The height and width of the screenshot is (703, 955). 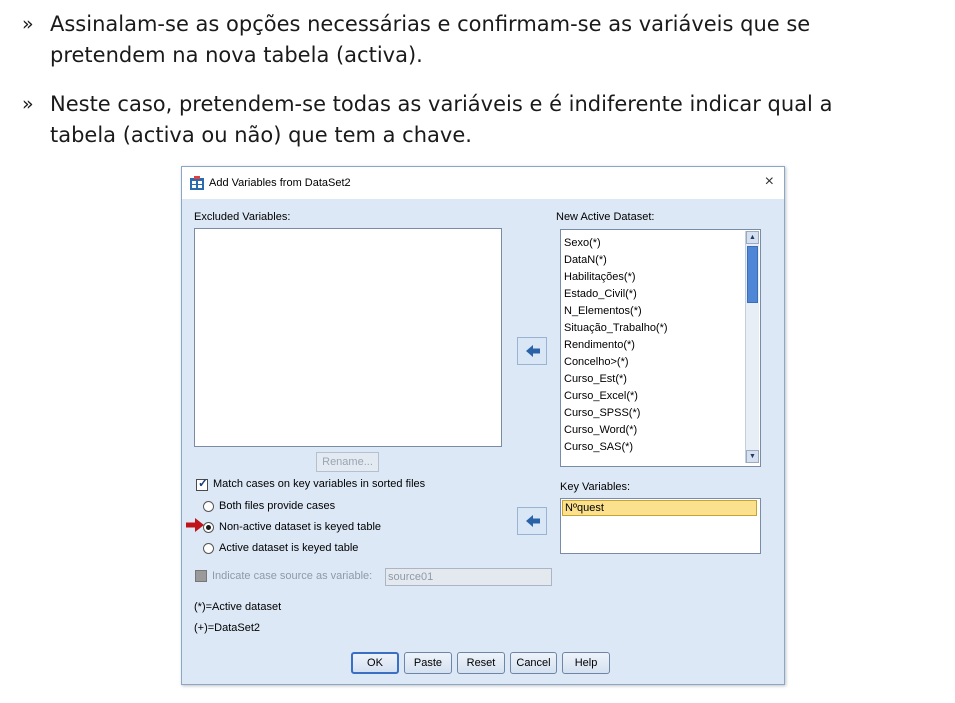 What do you see at coordinates (277, 506) in the screenshot?
I see `radio-both-files-label: Both files provide cases` at bounding box center [277, 506].